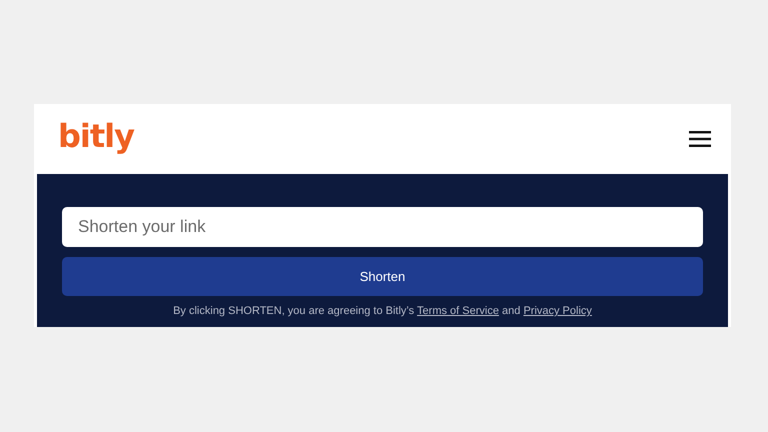 The height and width of the screenshot is (432, 768). What do you see at coordinates (458, 311) in the screenshot?
I see `policy-link: Terms of Service` at bounding box center [458, 311].